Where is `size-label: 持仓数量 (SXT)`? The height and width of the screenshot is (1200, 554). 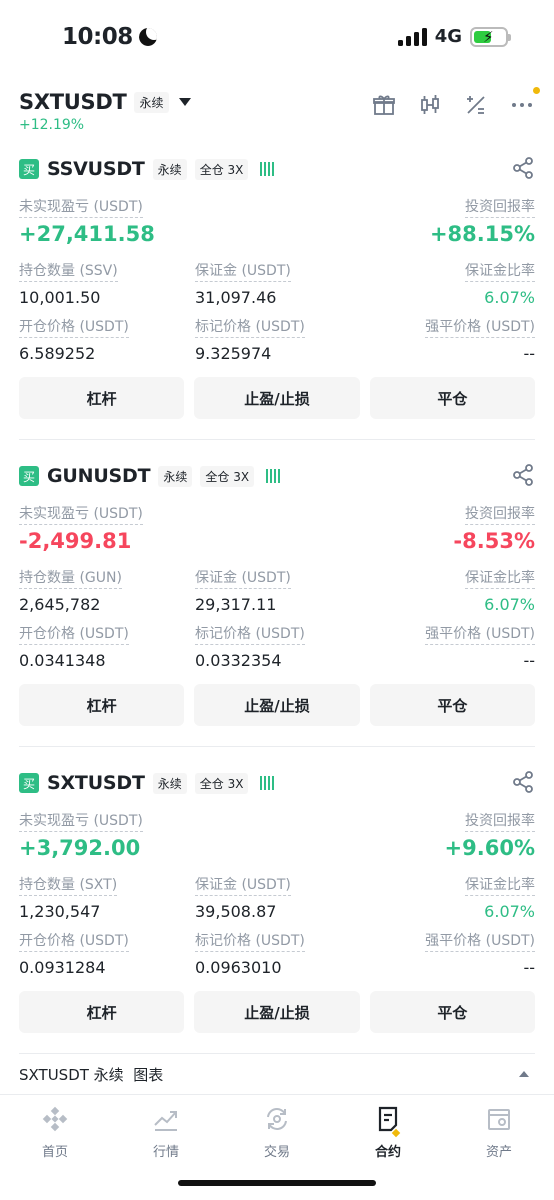 size-label: 持仓数量 (SXT) is located at coordinates (68, 885).